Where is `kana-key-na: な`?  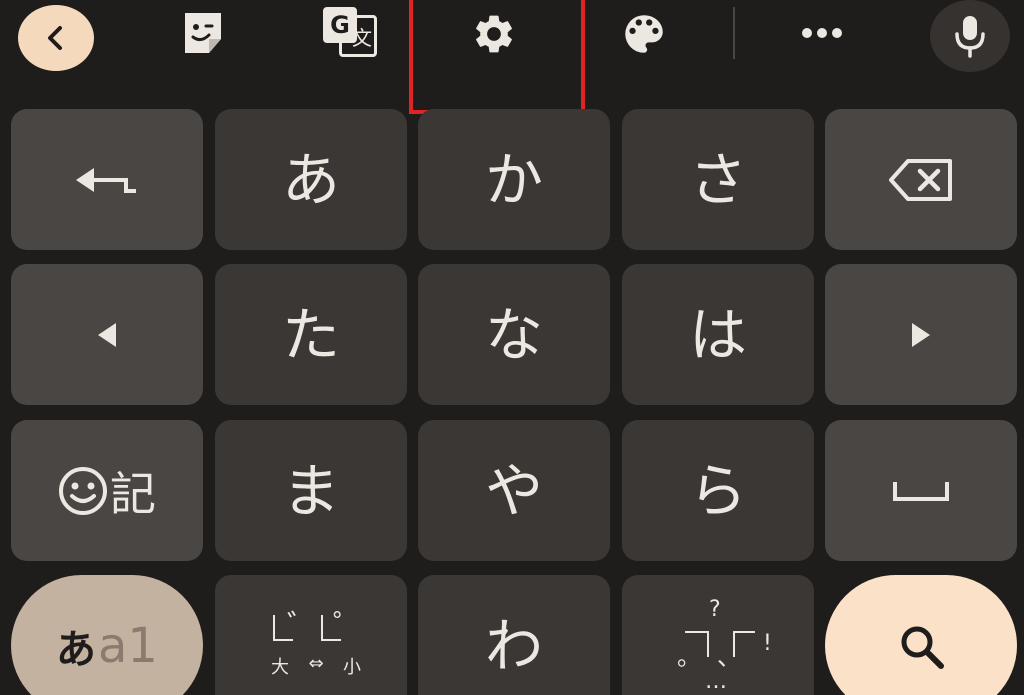
kana-key-na: な is located at coordinates (514, 334).